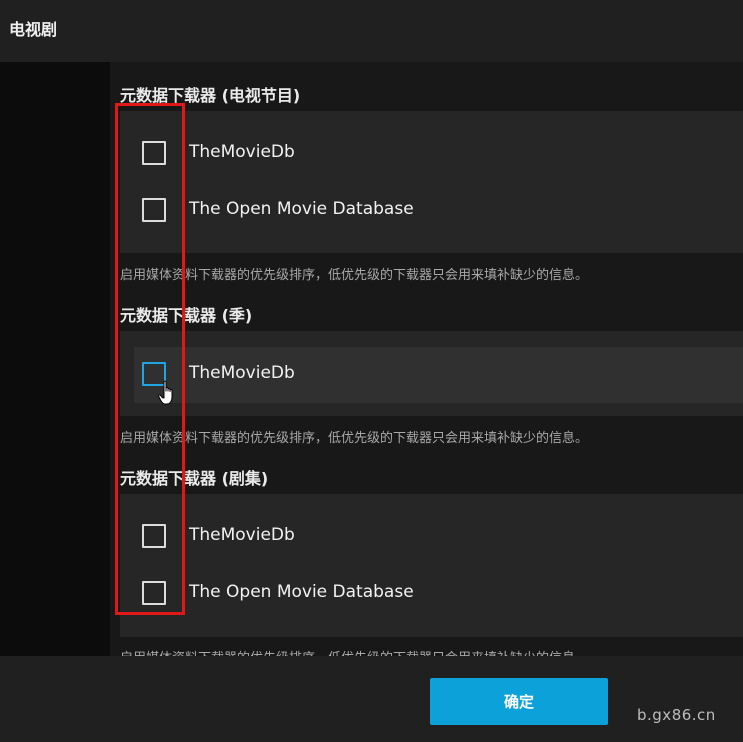 The height and width of the screenshot is (742, 743). What do you see at coordinates (519, 701) in the screenshot?
I see `confirm-button: 确定` at bounding box center [519, 701].